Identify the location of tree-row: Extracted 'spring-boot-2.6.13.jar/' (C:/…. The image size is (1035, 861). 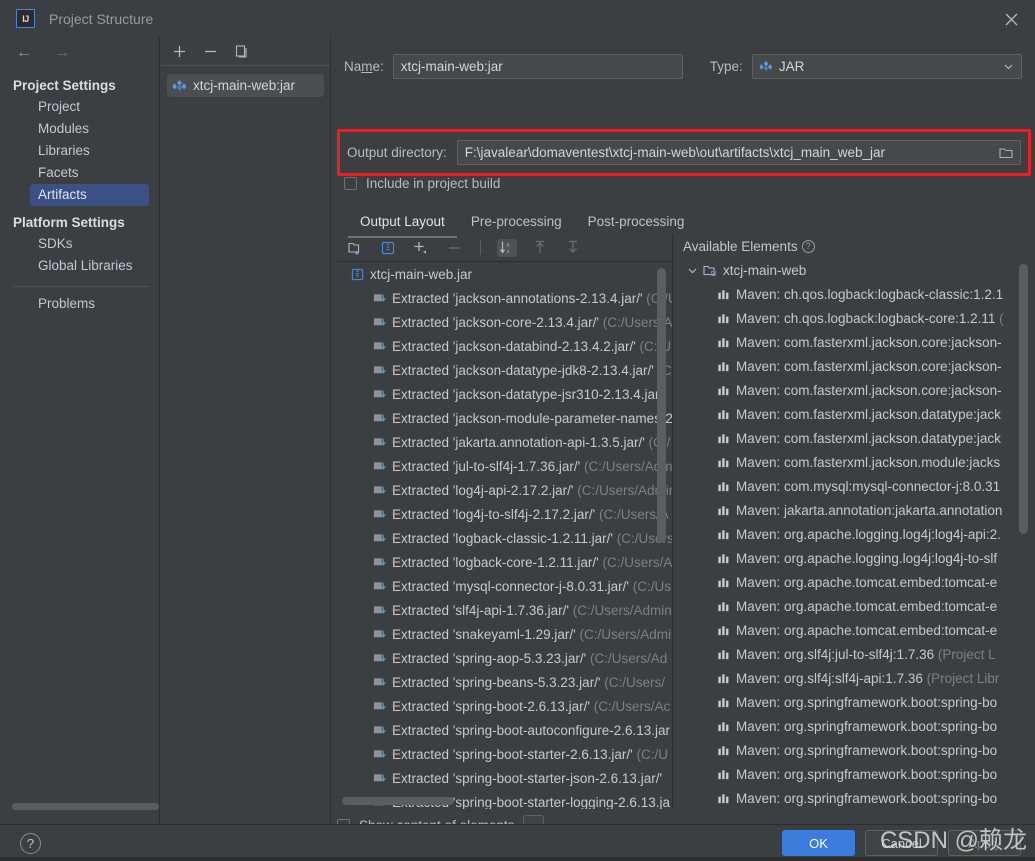
(504, 706).